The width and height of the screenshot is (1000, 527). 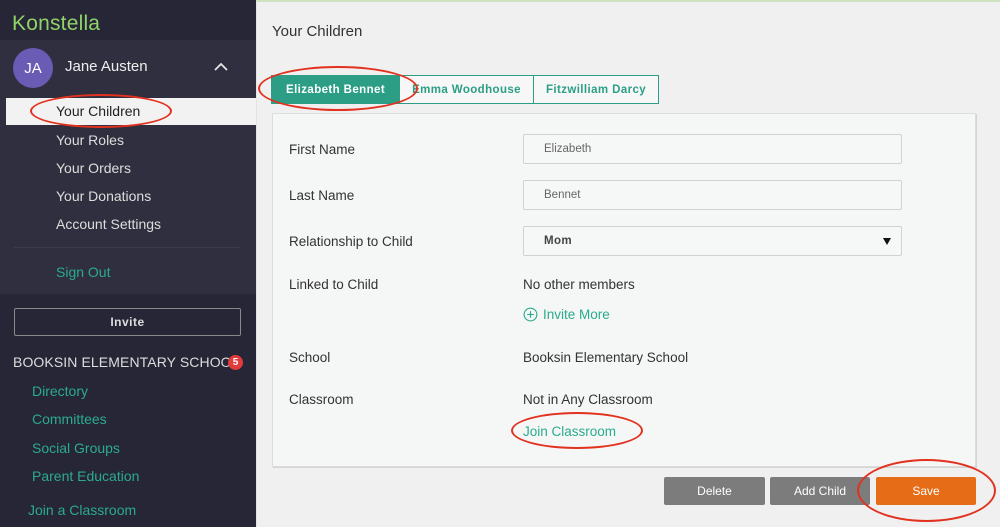 I want to click on join-classroom-link: Join Classroom, so click(x=569, y=431).